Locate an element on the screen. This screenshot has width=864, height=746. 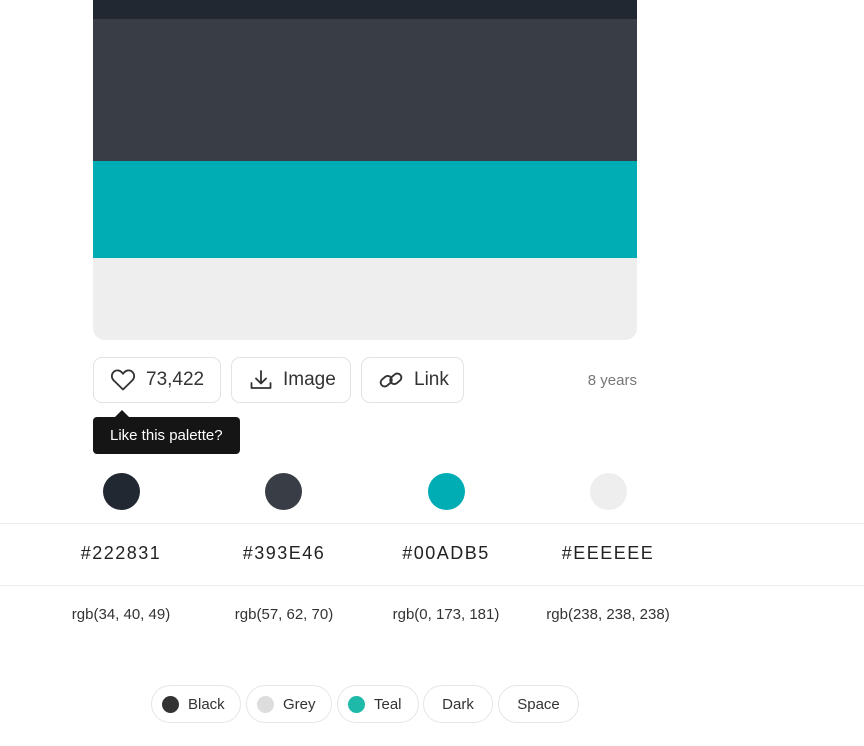
tag-label: Space is located at coordinates (538, 704).